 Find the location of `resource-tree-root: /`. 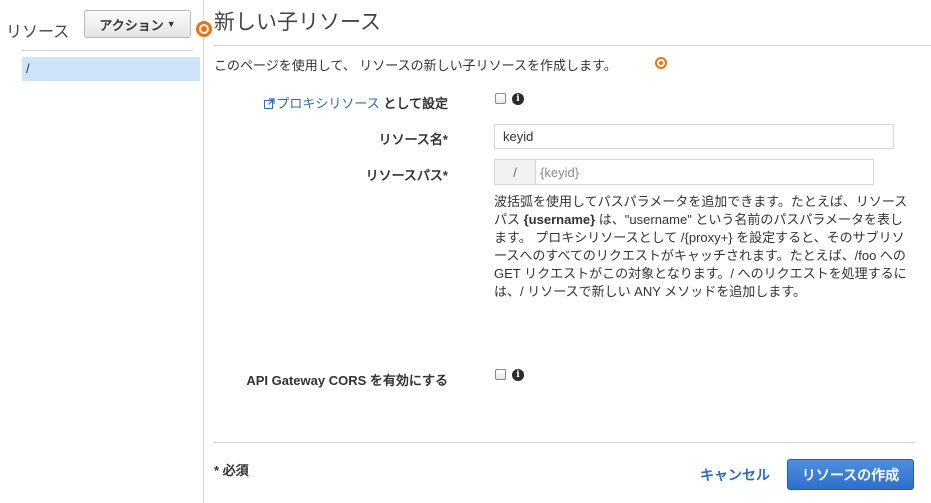

resource-tree-root: / is located at coordinates (111, 69).